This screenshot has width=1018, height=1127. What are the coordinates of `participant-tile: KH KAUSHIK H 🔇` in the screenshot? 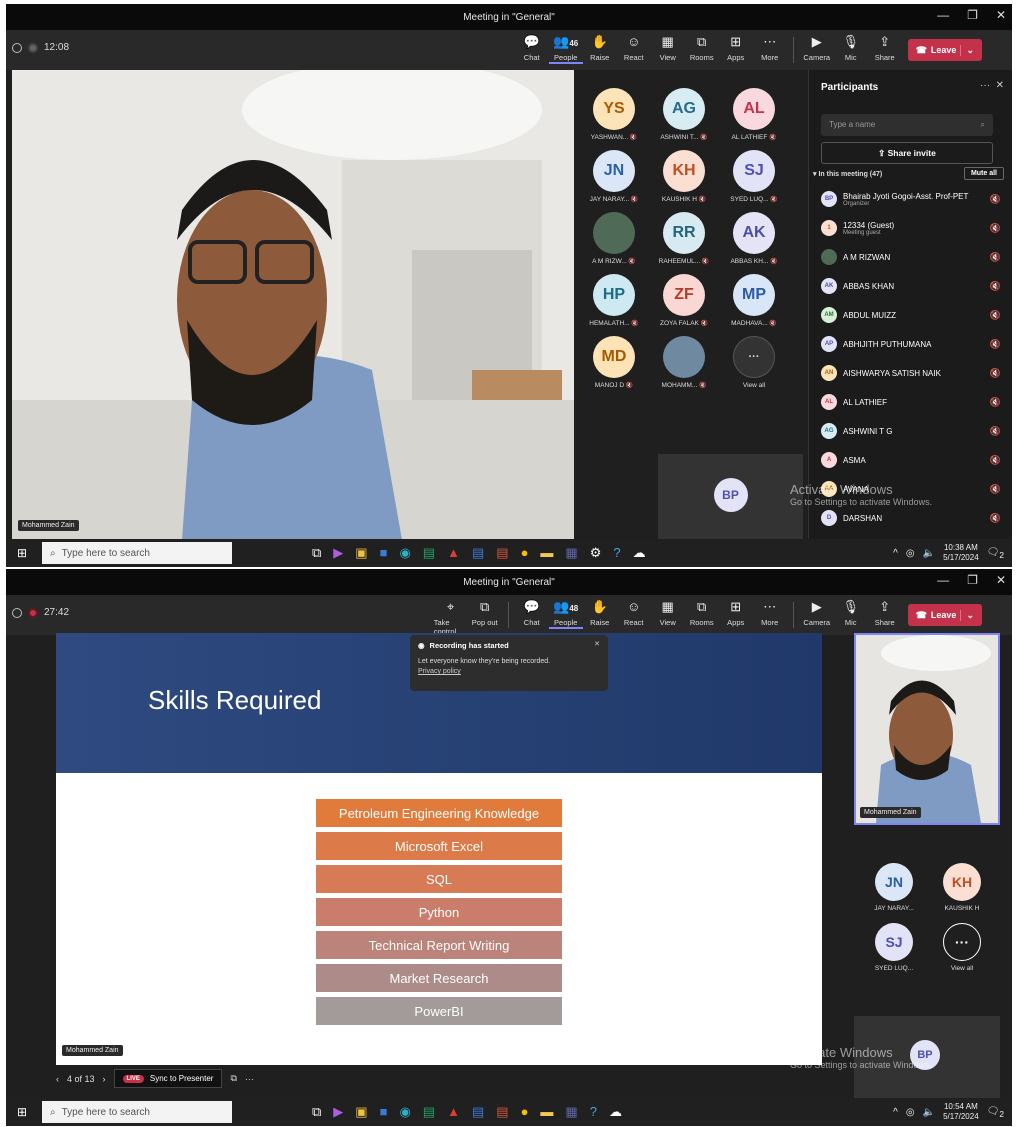 It's located at (684, 176).